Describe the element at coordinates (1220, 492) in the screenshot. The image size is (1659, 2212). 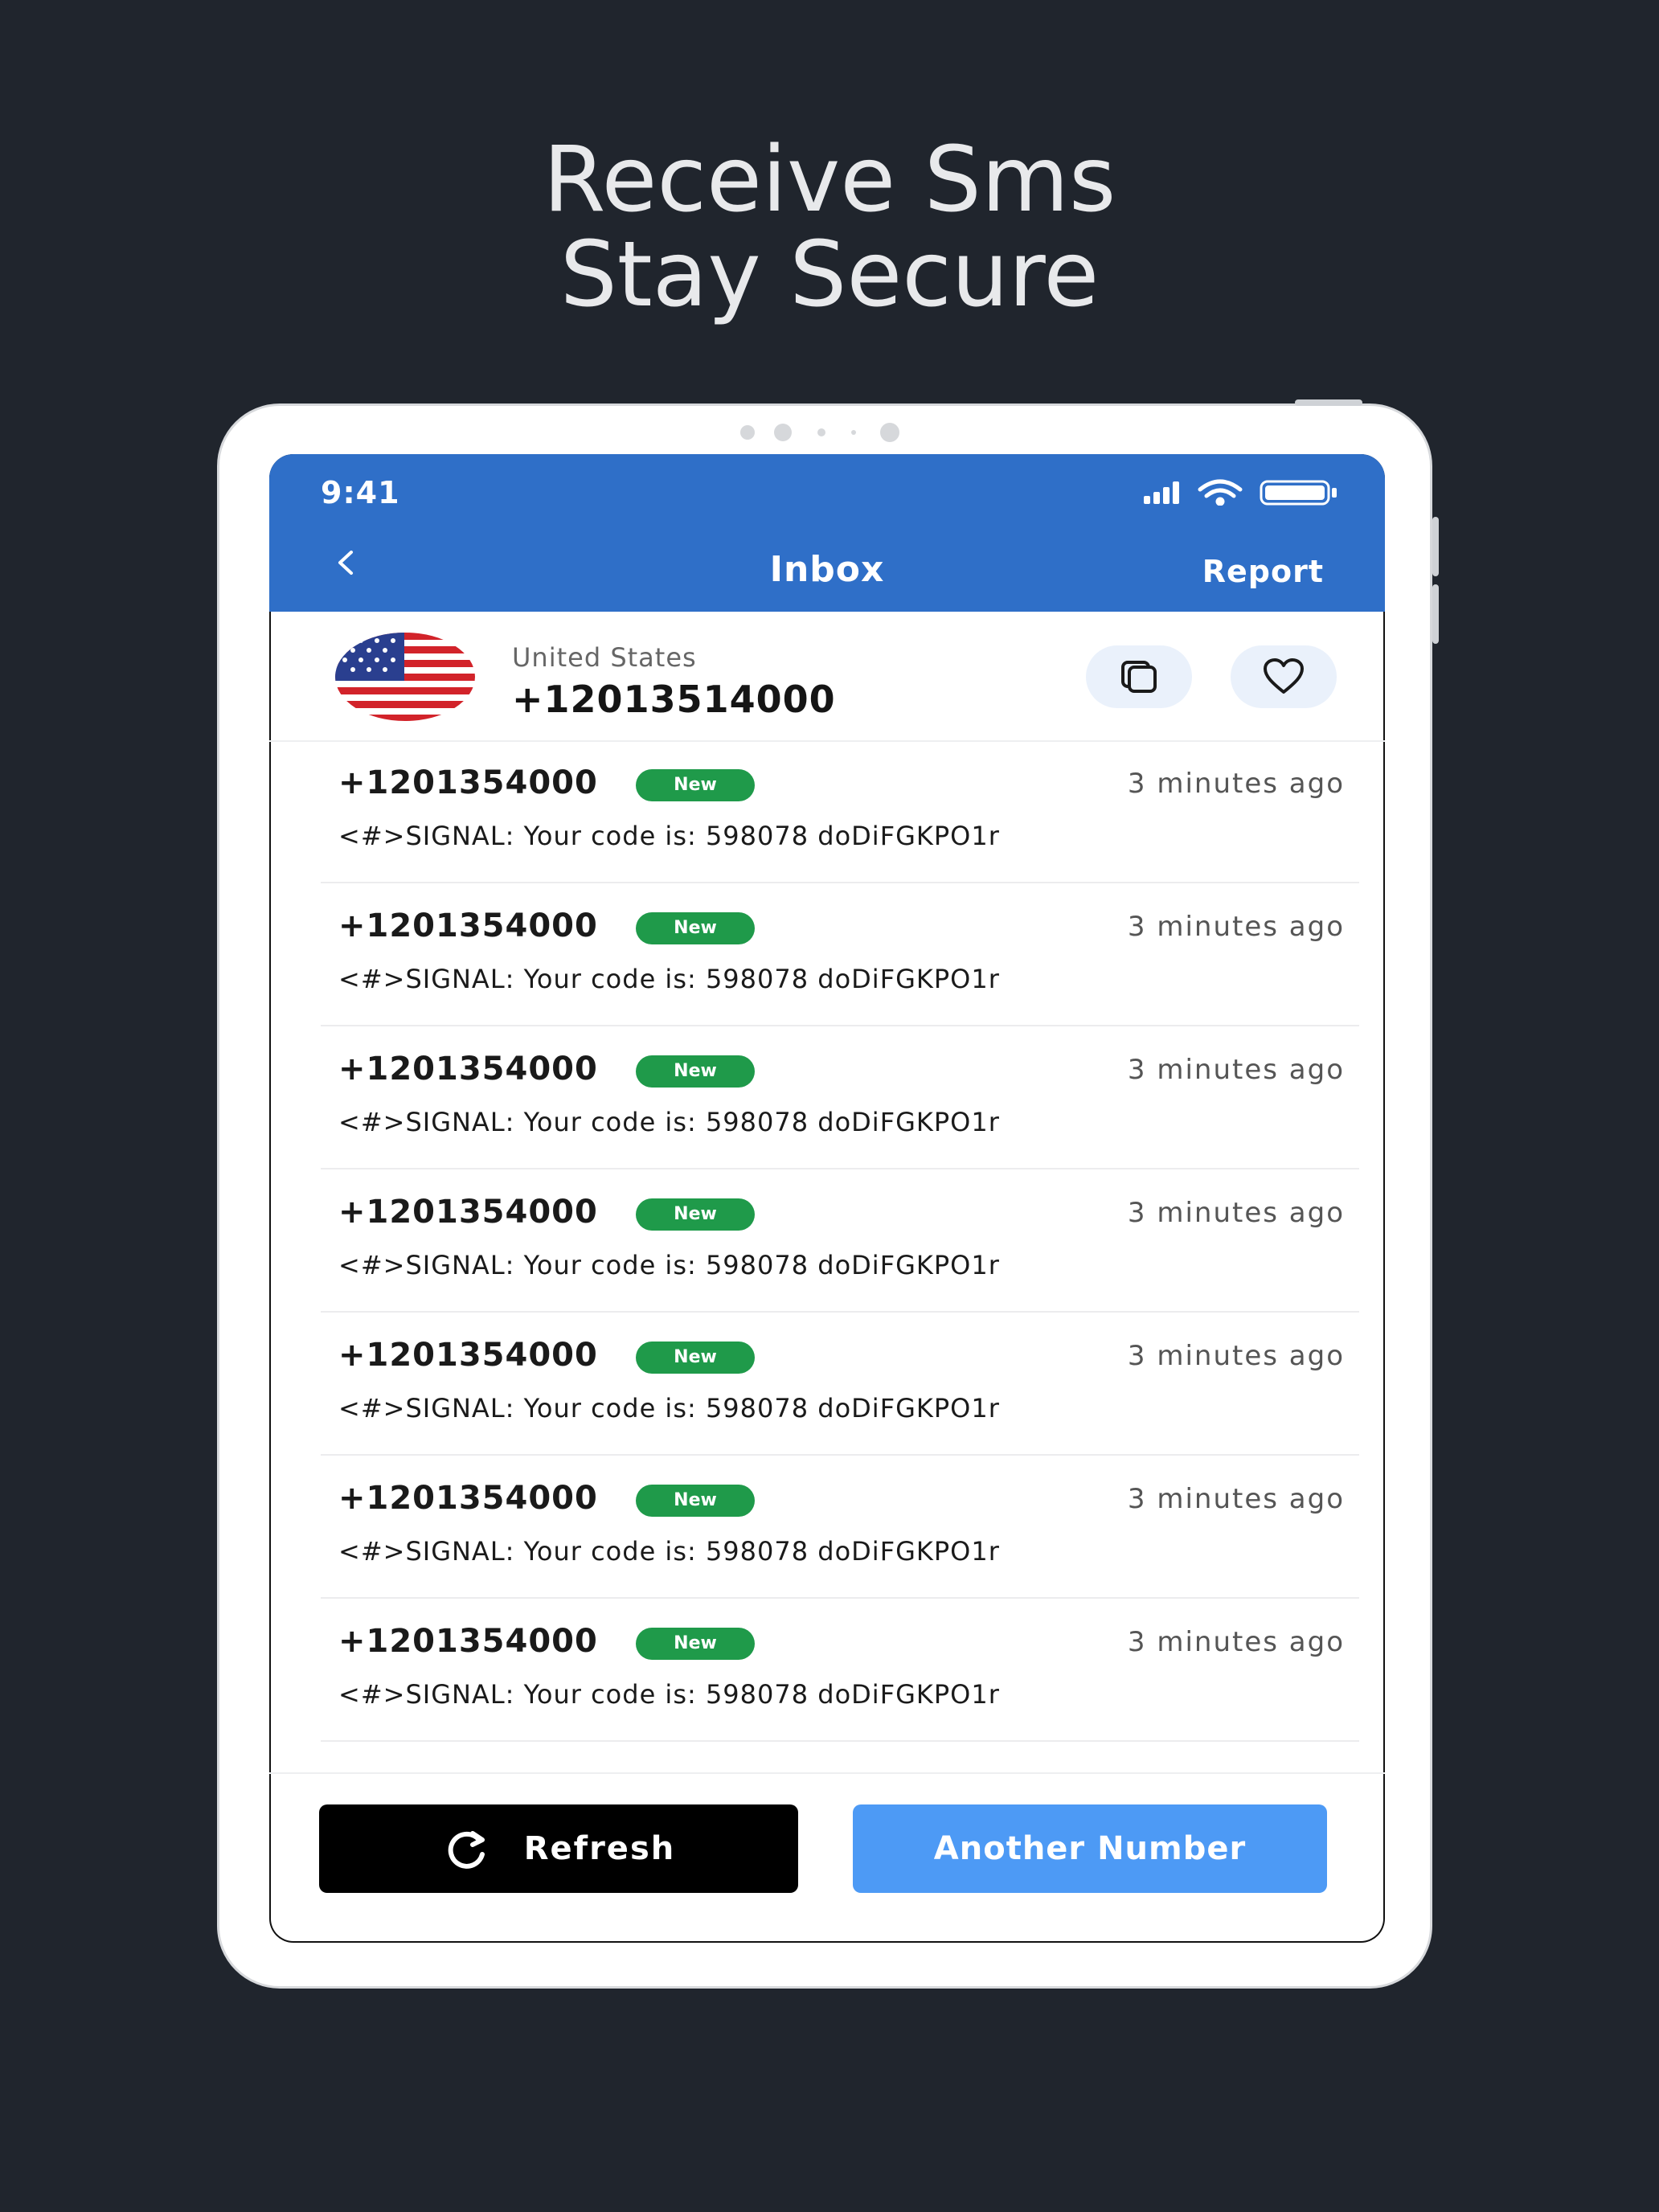
I see `wifi-icon` at that location.